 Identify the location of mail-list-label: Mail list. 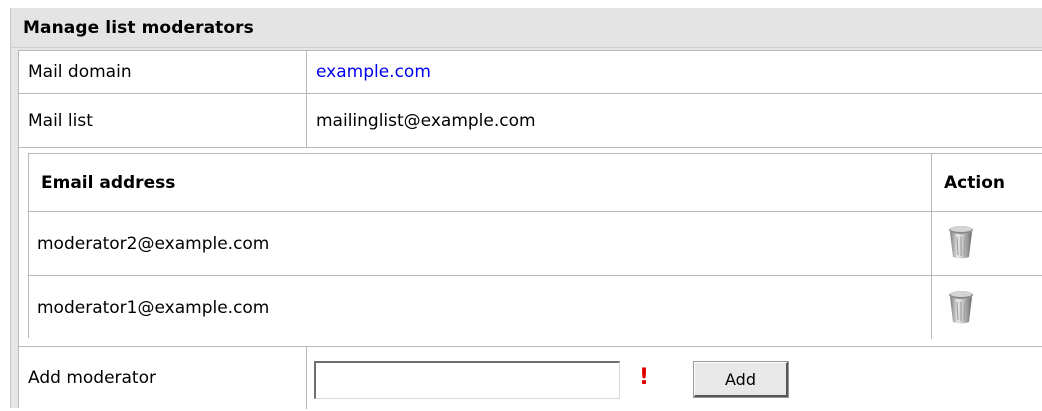
(60, 120).